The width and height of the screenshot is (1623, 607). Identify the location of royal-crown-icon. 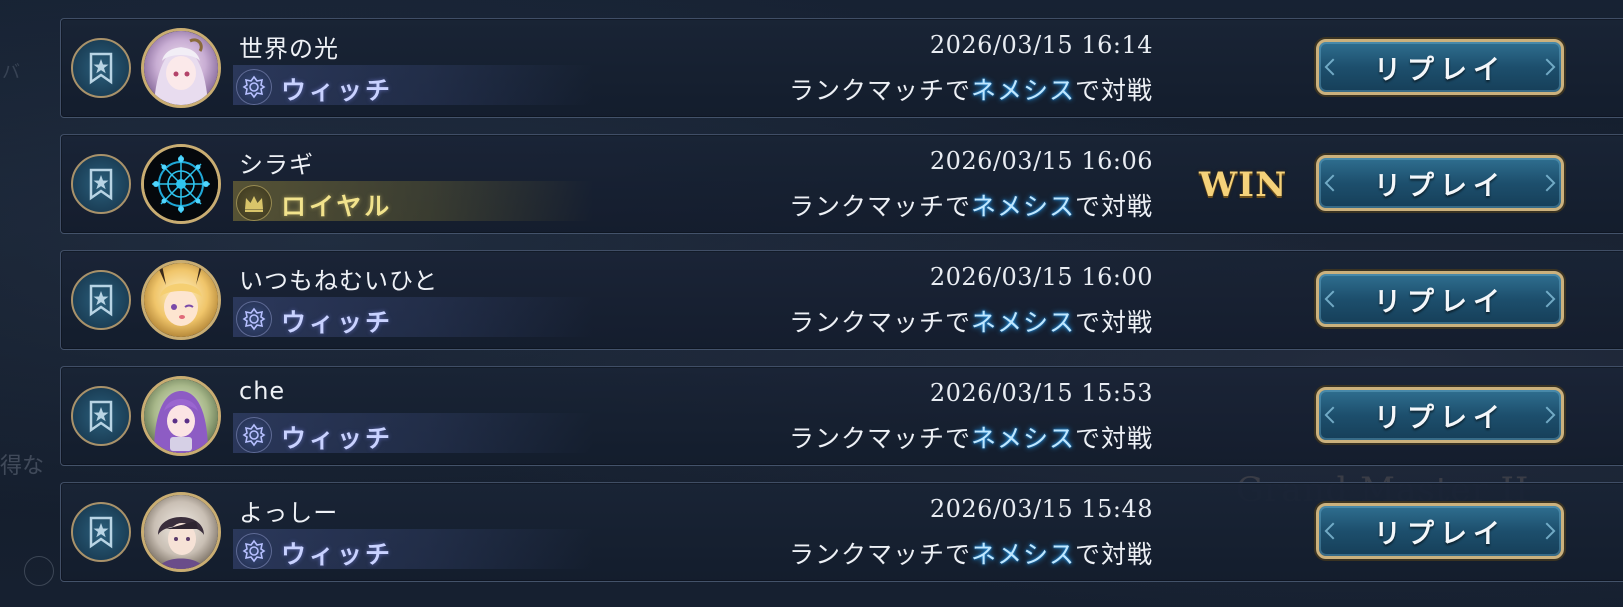
(254, 203).